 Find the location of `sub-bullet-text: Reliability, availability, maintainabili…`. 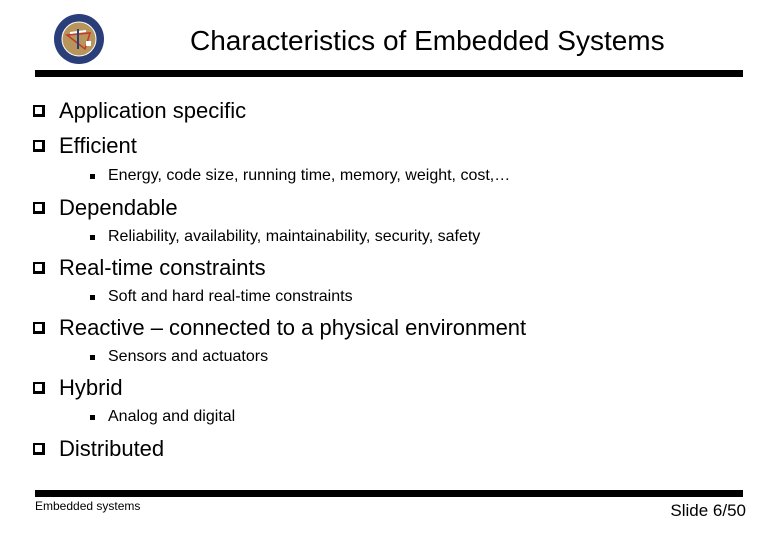

sub-bullet-text: Reliability, availability, maintainabili… is located at coordinates (294, 236).